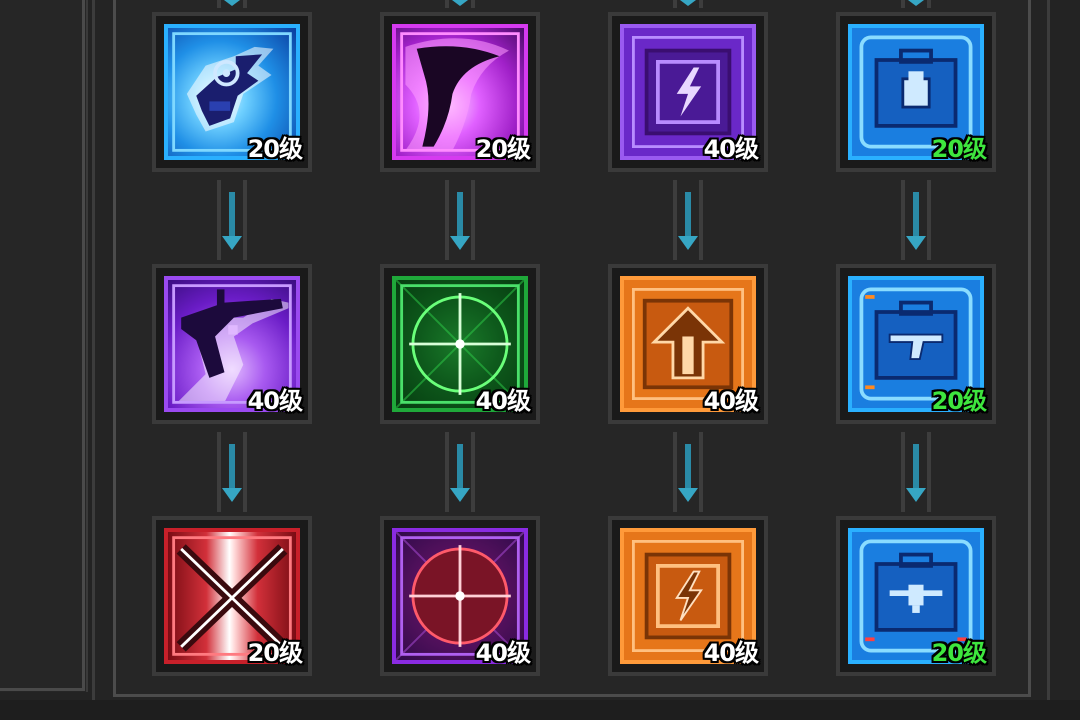 The height and width of the screenshot is (720, 1080). Describe the element at coordinates (540, 710) in the screenshot. I see `bottom-strip` at that location.